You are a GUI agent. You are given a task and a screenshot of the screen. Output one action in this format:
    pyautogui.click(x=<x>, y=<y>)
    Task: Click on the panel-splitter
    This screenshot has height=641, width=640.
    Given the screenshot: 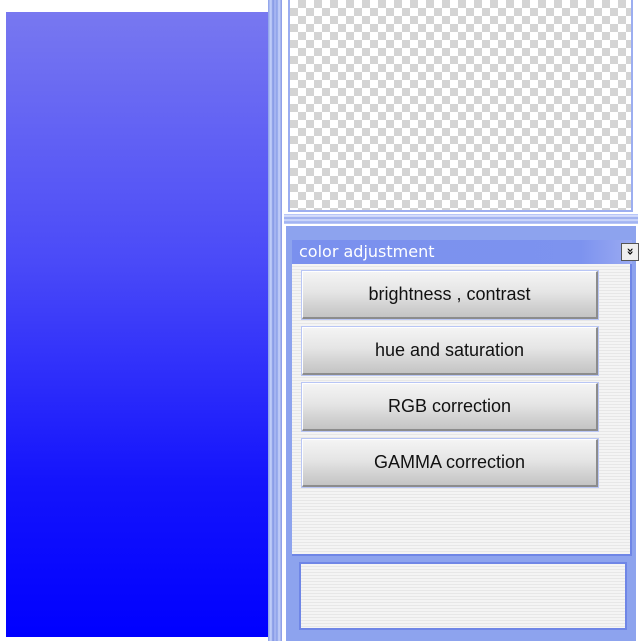 What is the action you would take?
    pyautogui.click(x=275, y=320)
    